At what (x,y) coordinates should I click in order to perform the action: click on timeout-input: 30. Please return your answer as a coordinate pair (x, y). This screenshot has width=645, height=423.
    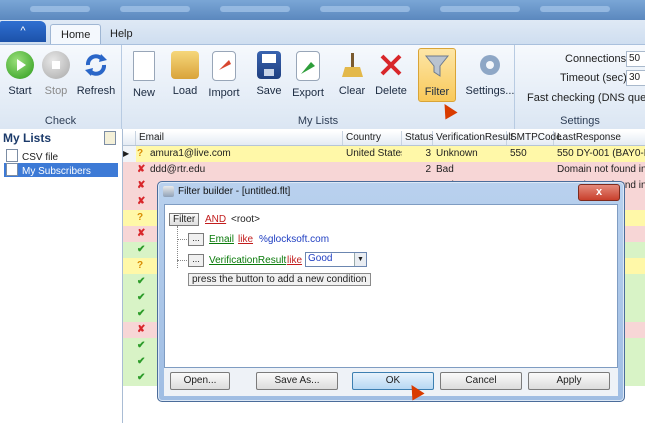
    Looking at the image, I should click on (635, 78).